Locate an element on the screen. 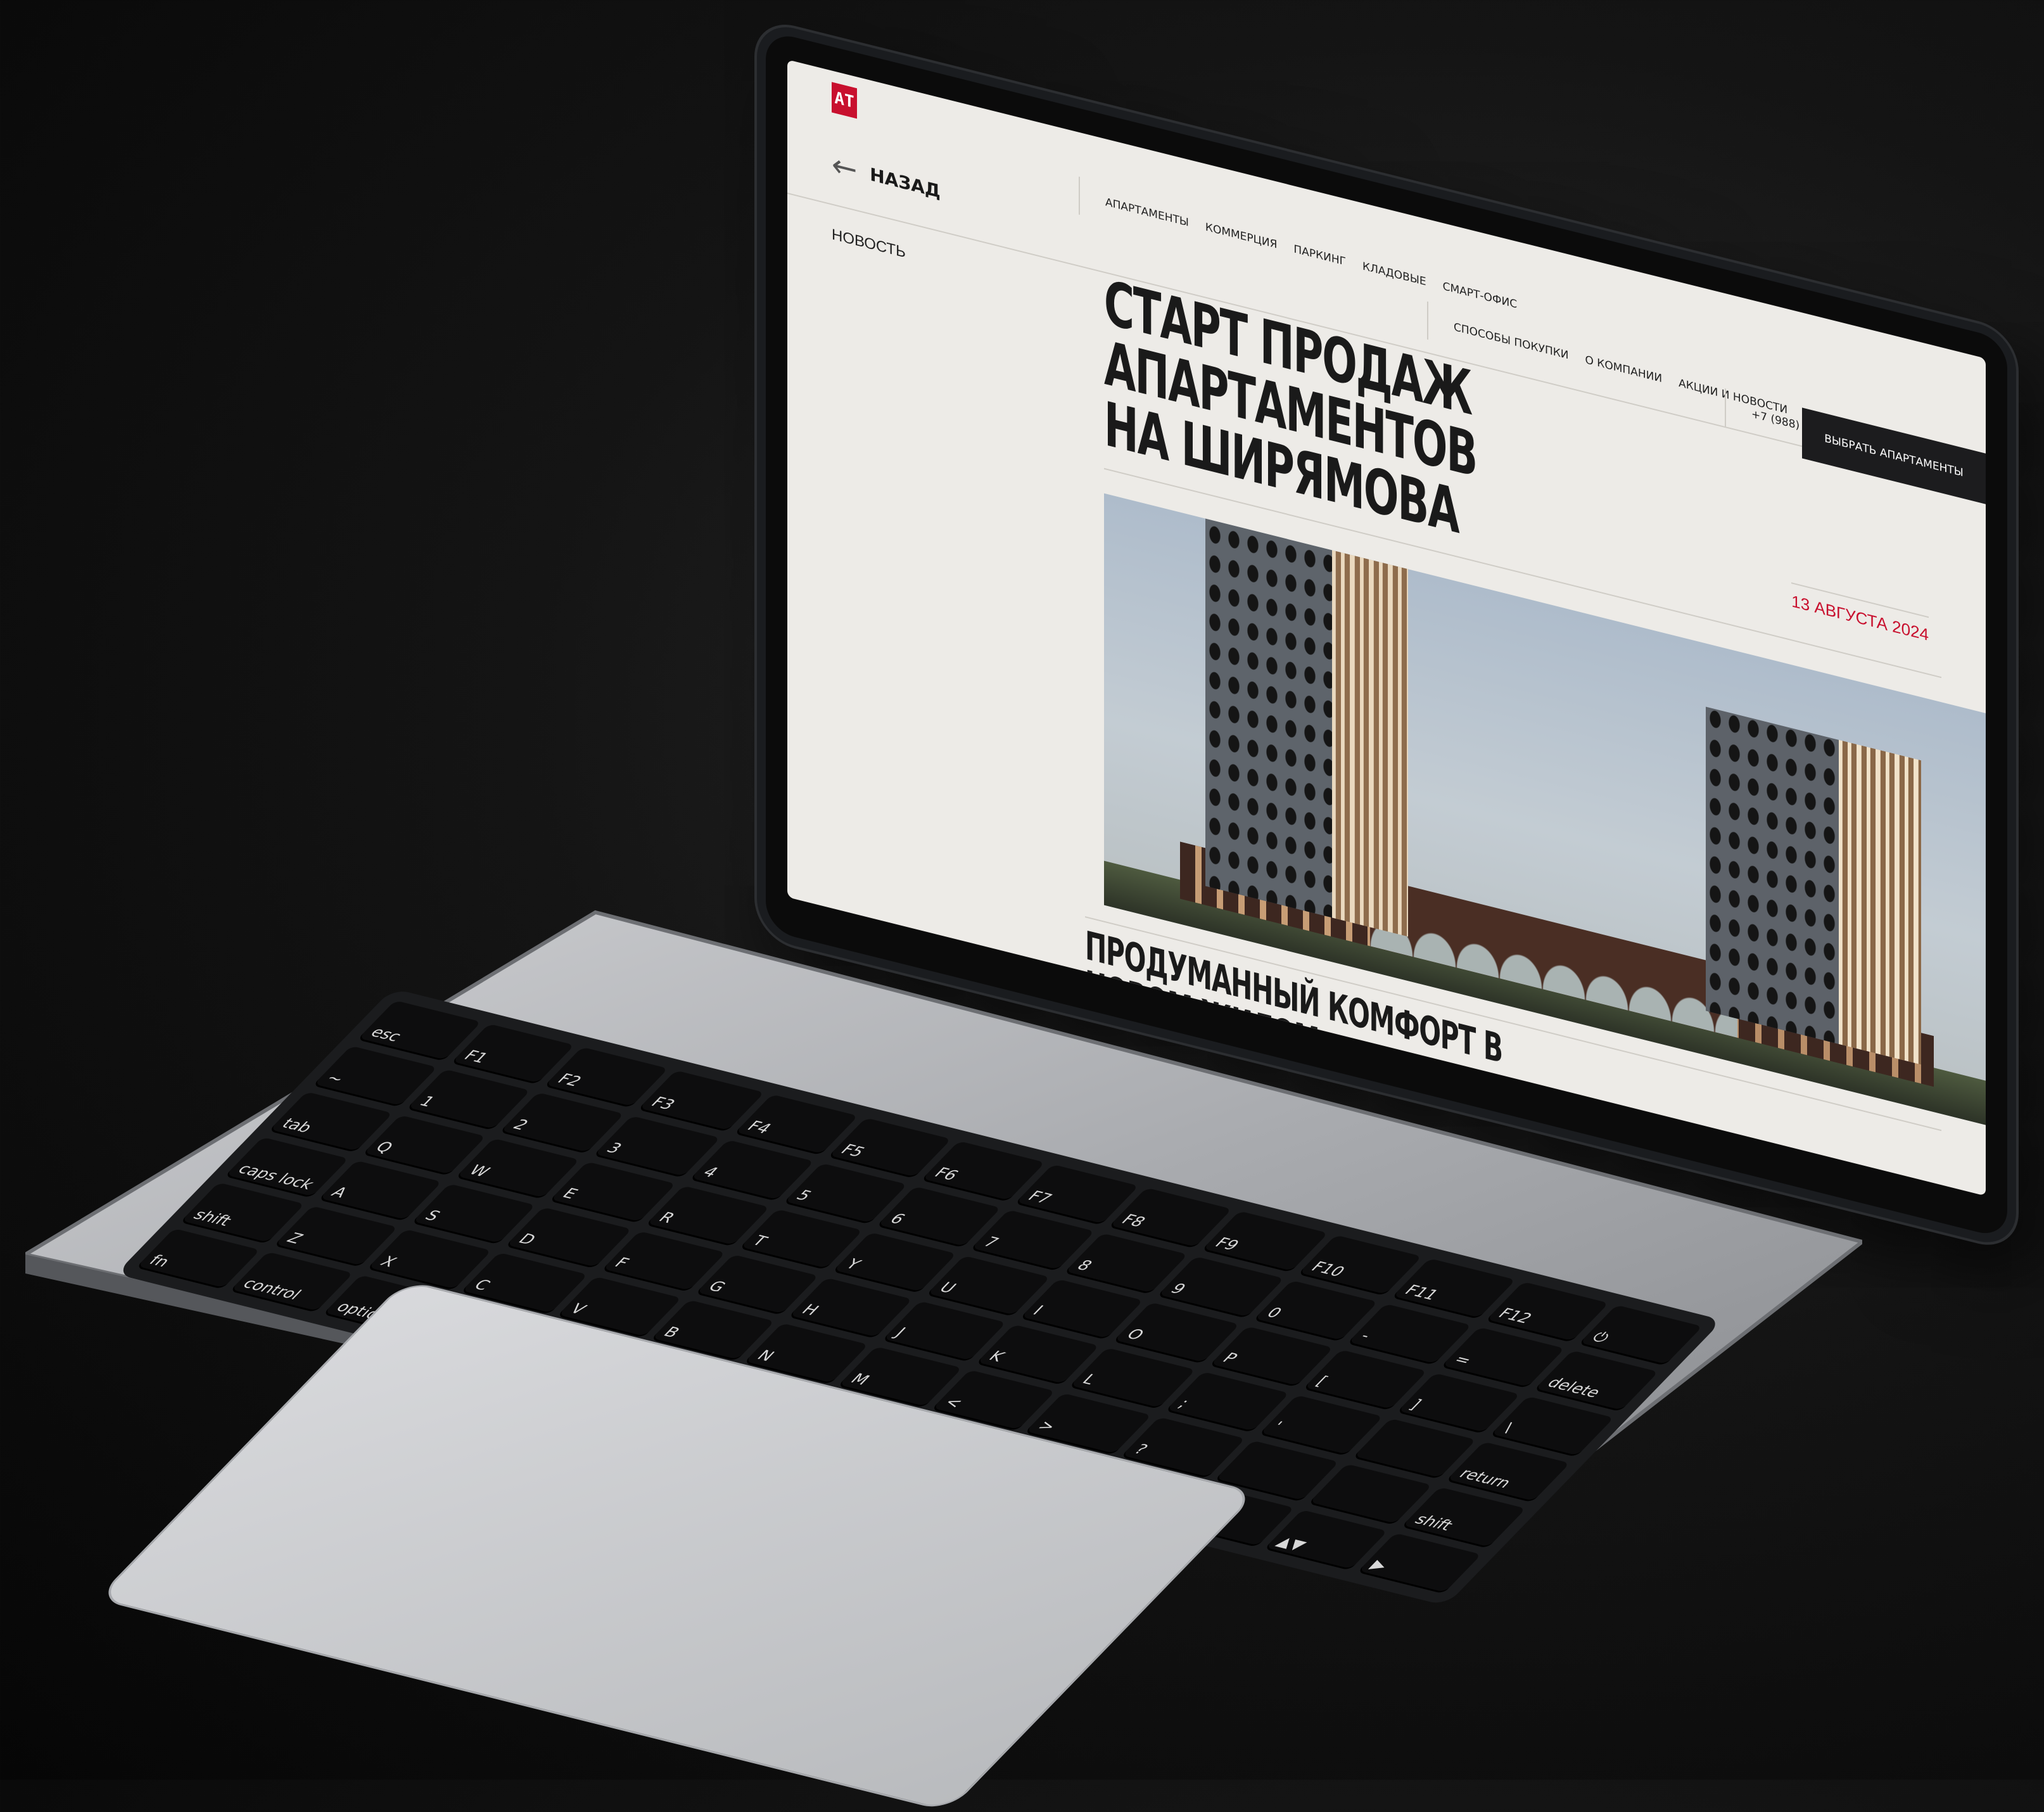 The width and height of the screenshot is (2044, 1812). arrow-left-icon: ← is located at coordinates (845, 168).